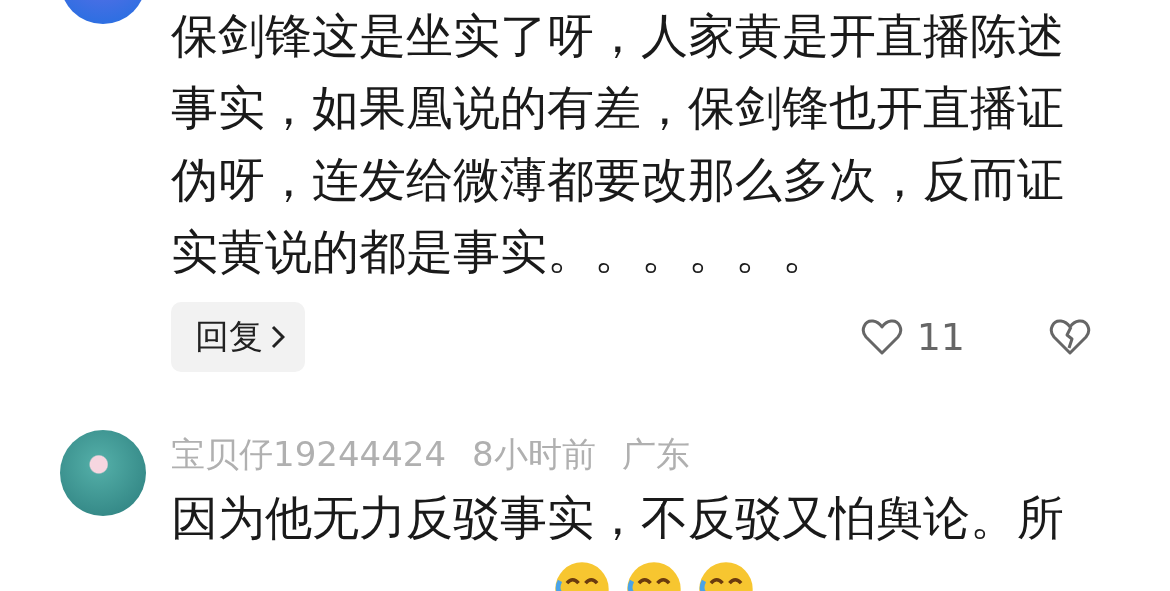  I want to click on chevron-right-icon, so click(278, 337).